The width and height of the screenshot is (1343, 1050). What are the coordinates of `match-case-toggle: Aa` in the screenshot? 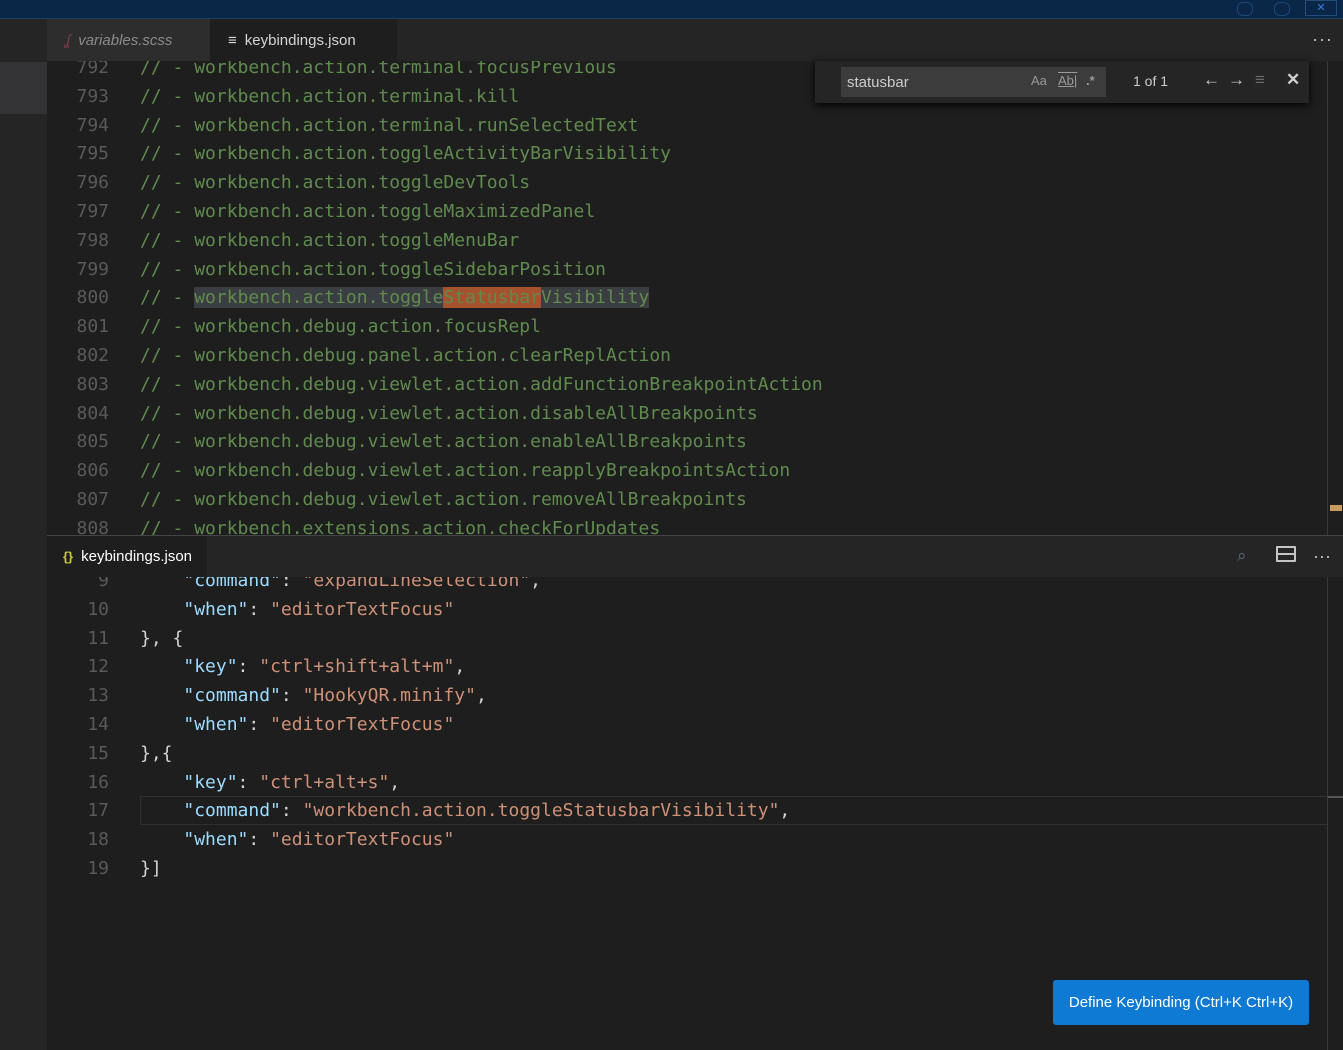 It's located at (1039, 80).